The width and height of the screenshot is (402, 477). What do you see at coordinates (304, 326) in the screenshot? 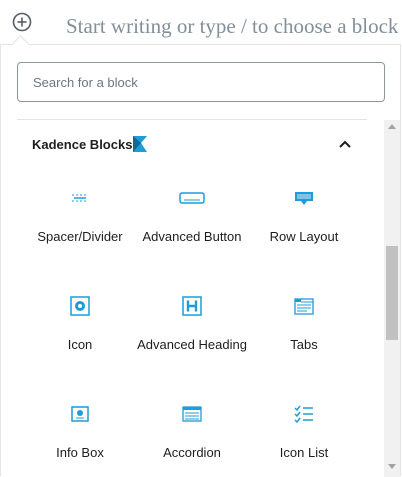
I see `block-item-tabs: Tabs` at bounding box center [304, 326].